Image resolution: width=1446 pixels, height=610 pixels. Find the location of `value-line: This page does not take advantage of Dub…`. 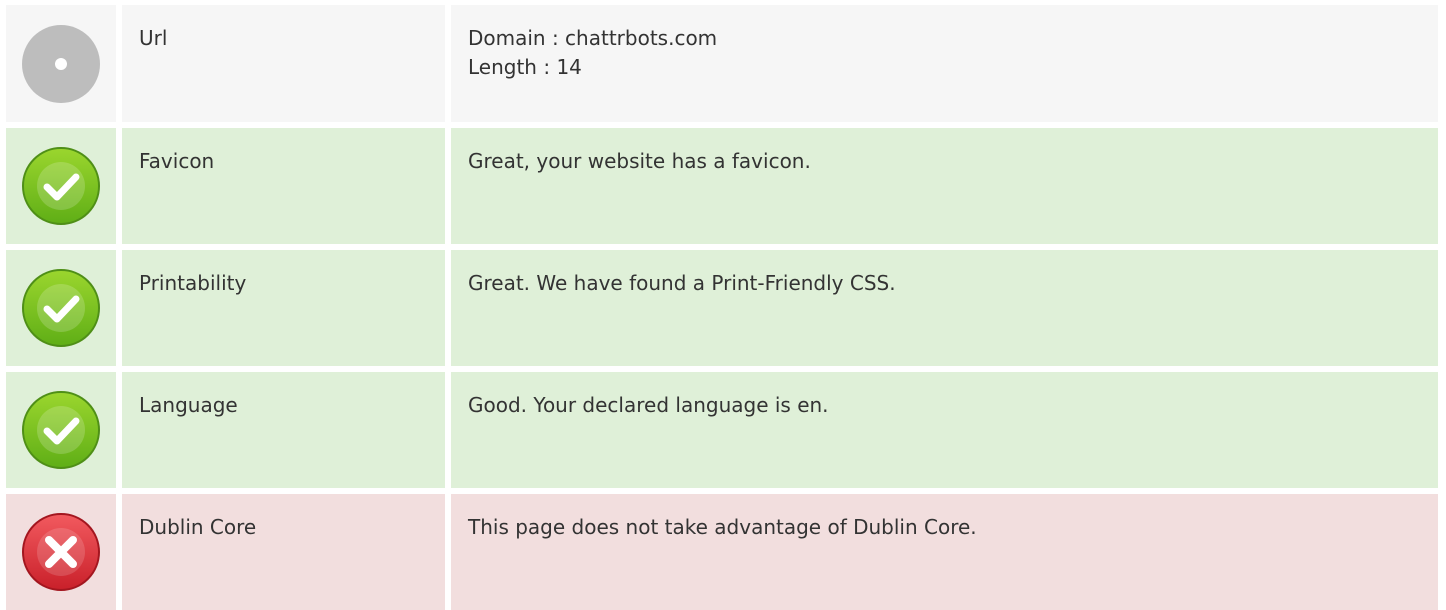

value-line: This page does not take advantage of Dub… is located at coordinates (722, 527).